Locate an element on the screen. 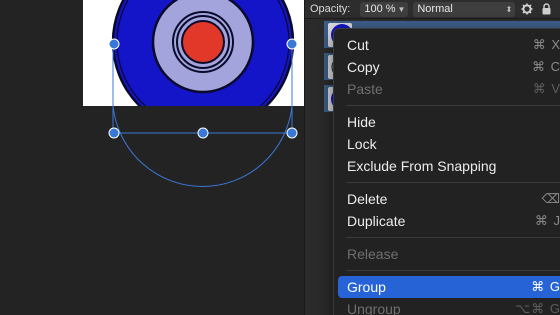 The height and width of the screenshot is (315, 560). chevron-down-icon: ▼ is located at coordinates (401, 9).